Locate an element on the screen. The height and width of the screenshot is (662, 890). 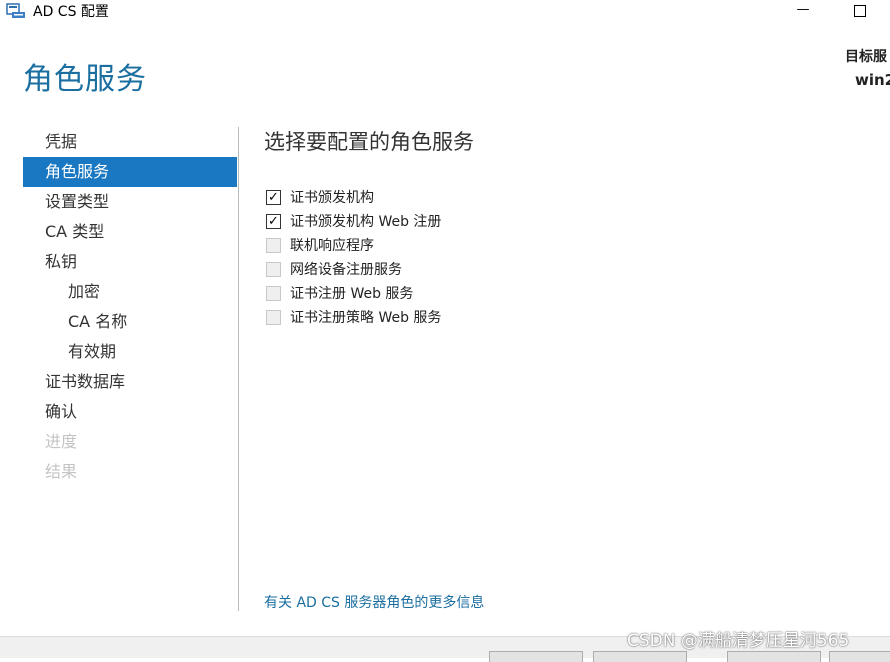
nav-item-certificate-database: 证书数据库 is located at coordinates (130, 382).